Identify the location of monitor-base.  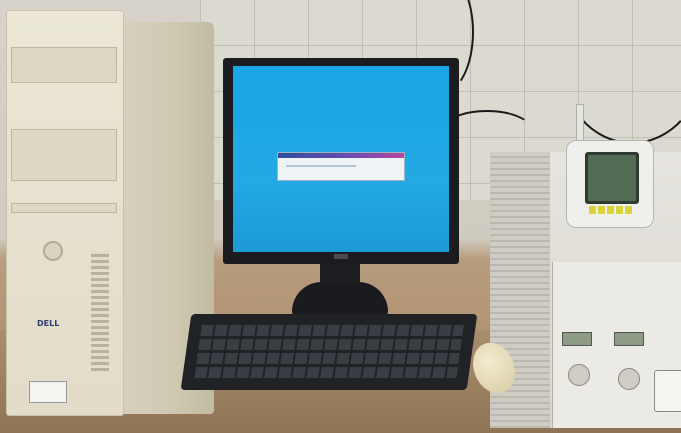
(340, 299).